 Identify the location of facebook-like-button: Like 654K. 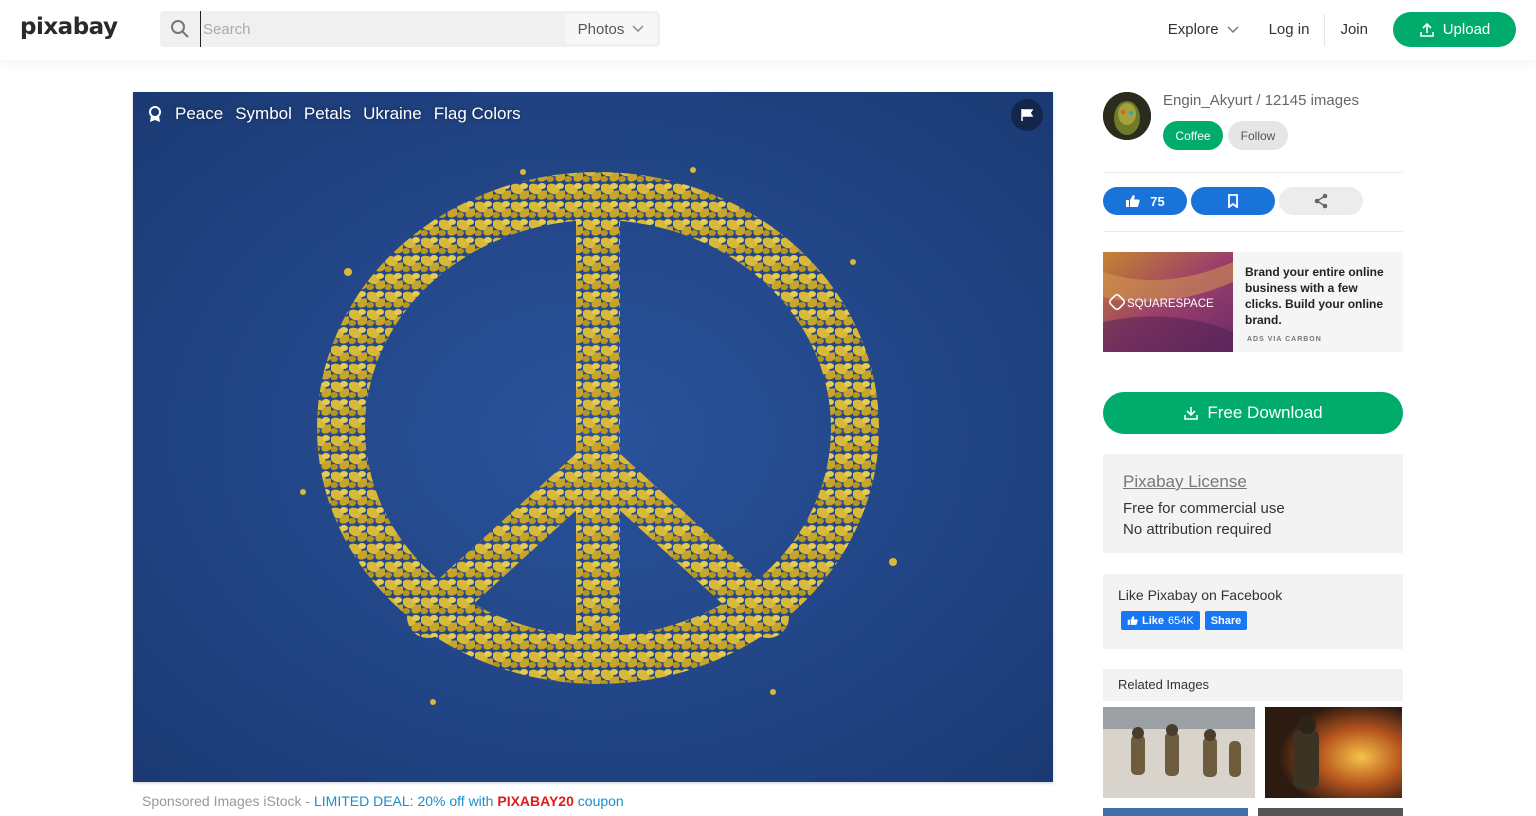
(1160, 620).